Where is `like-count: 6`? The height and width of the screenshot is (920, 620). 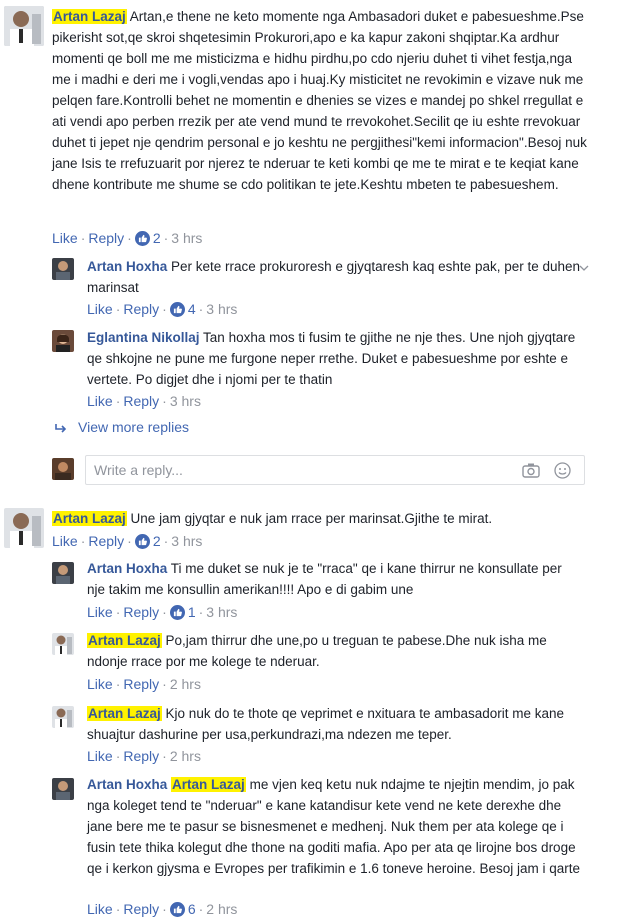 like-count: 6 is located at coordinates (192, 909).